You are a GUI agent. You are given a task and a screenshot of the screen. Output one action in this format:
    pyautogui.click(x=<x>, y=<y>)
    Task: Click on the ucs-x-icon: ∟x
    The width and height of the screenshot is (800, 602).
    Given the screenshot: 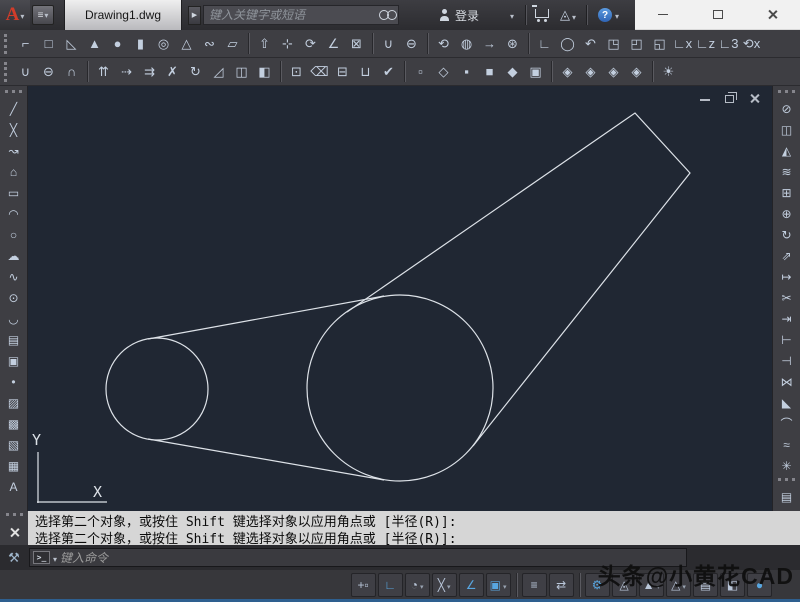 What is the action you would take?
    pyautogui.click(x=682, y=43)
    